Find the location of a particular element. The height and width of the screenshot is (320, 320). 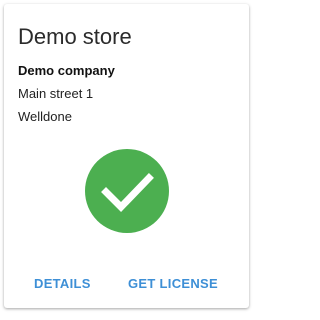

address-line-1: Main street 1 is located at coordinates (56, 93).